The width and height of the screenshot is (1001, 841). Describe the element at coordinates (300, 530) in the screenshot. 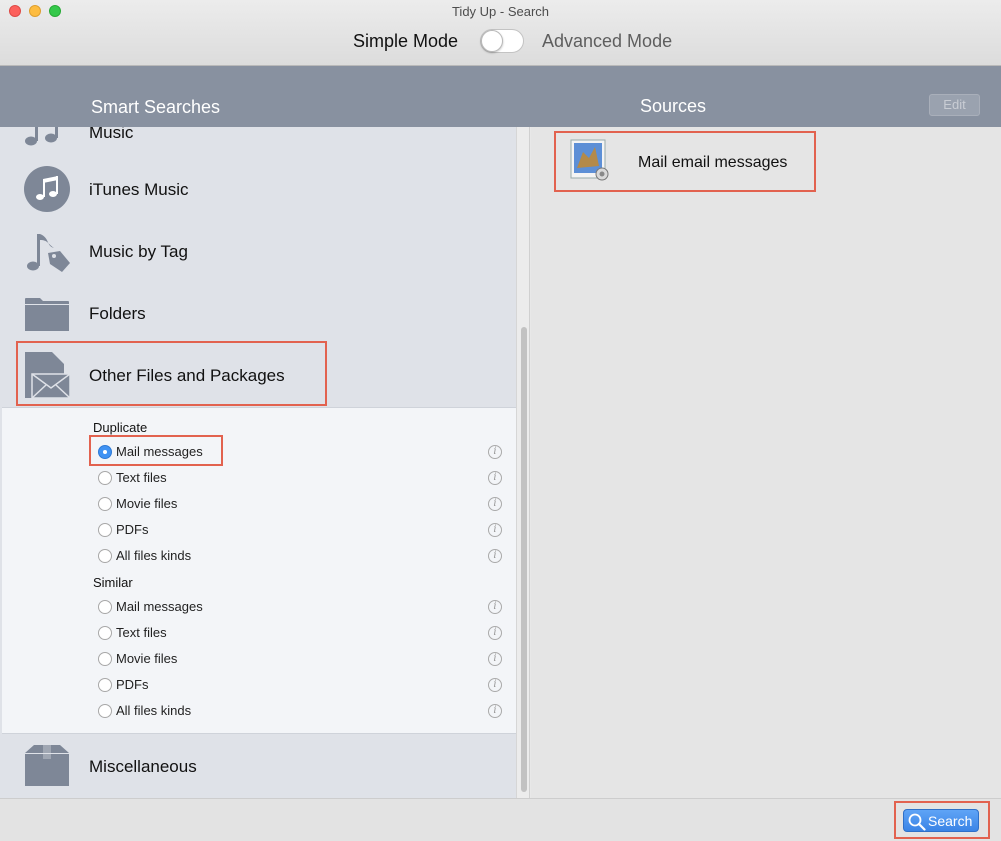

I see `duplicate-option-pdfs: PDFs i` at that location.